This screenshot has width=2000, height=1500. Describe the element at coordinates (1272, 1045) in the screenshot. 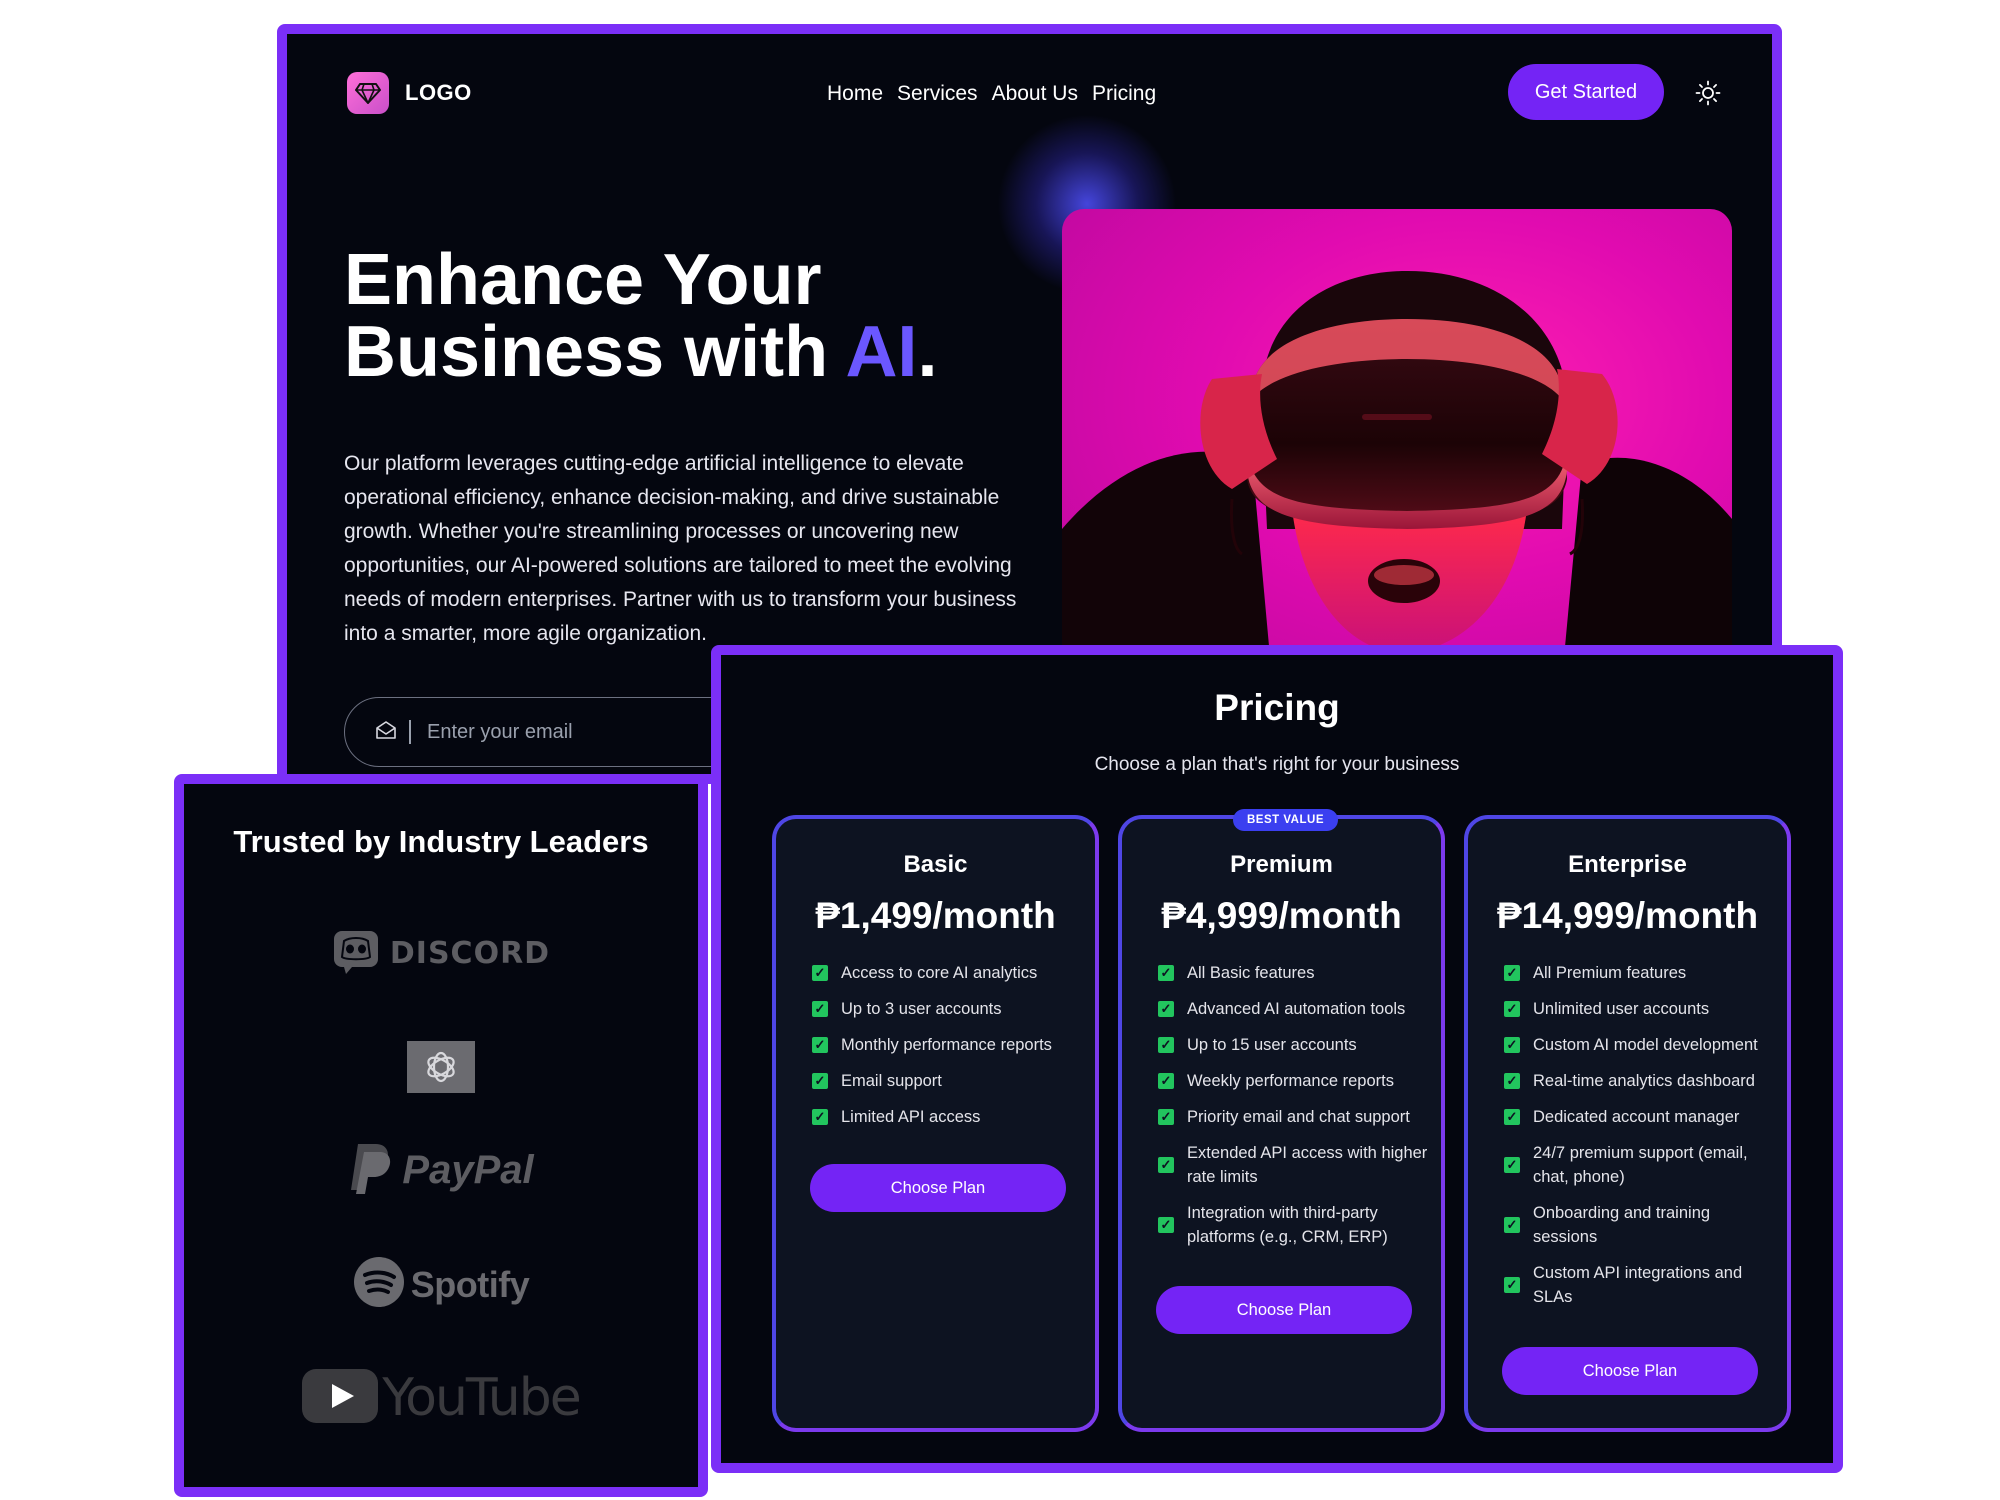

I see `feature-text: Up to 15 user accounts` at that location.